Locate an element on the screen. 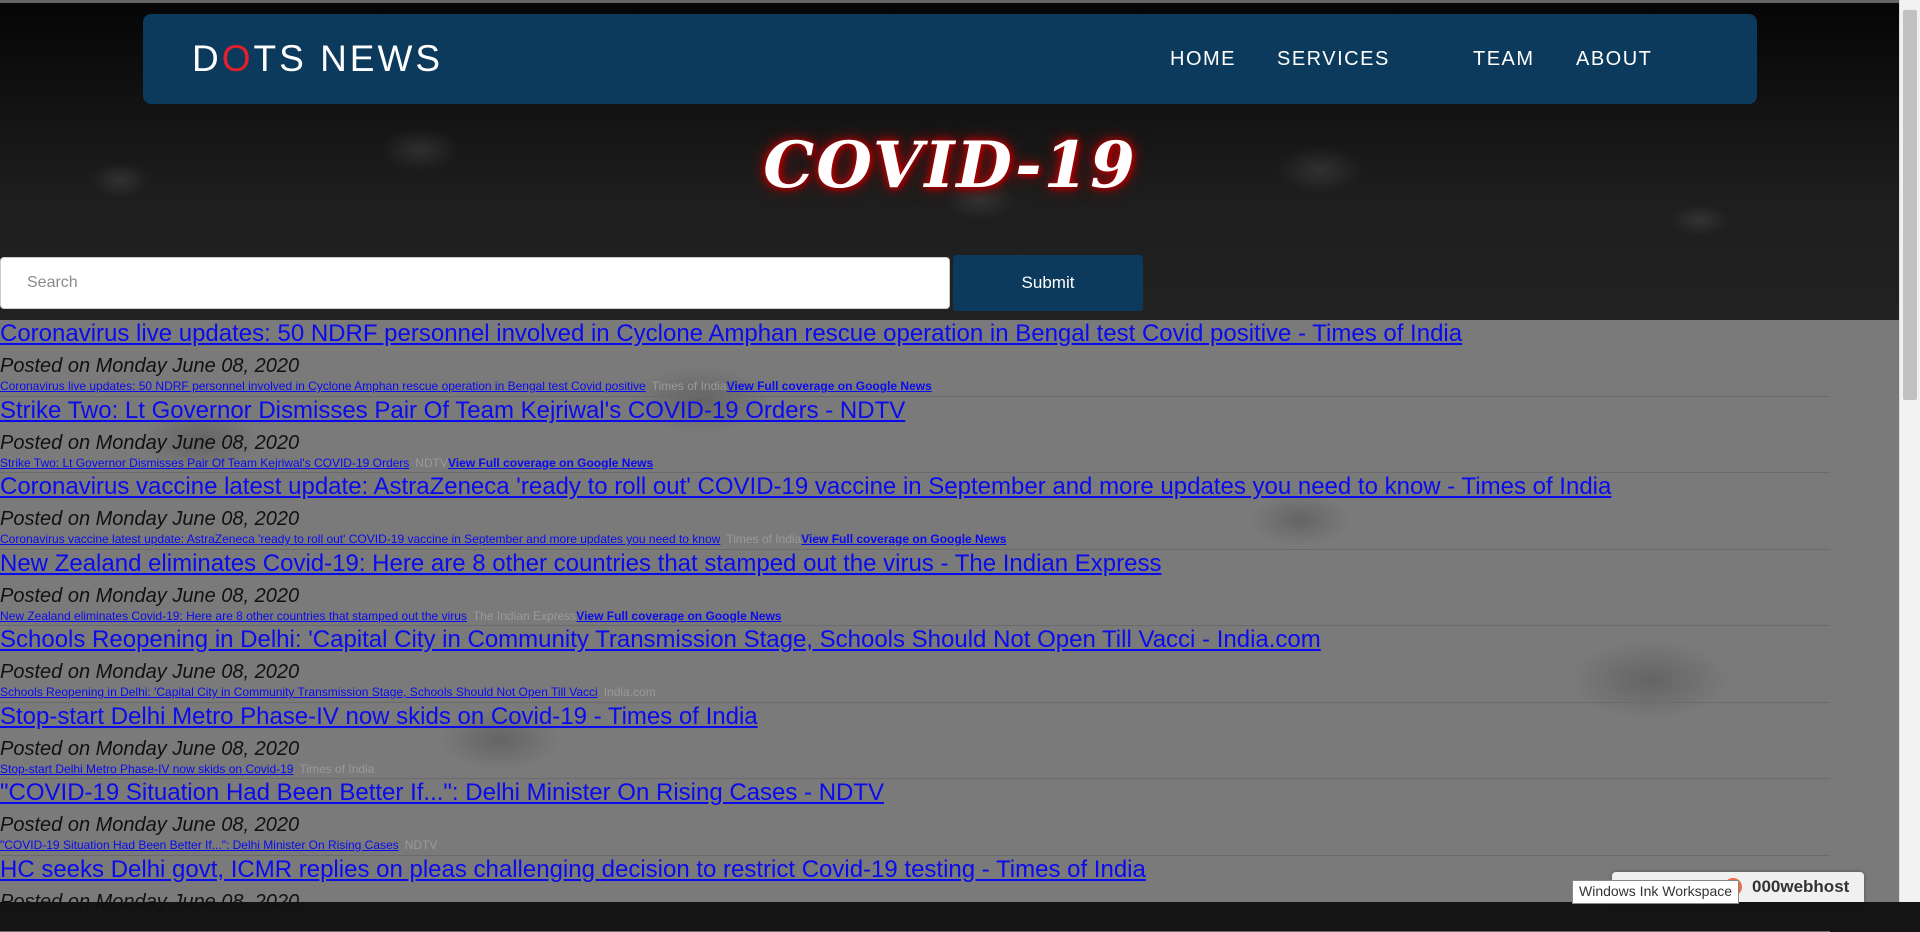  hosting-badge-text: 000webhost is located at coordinates (1800, 887).